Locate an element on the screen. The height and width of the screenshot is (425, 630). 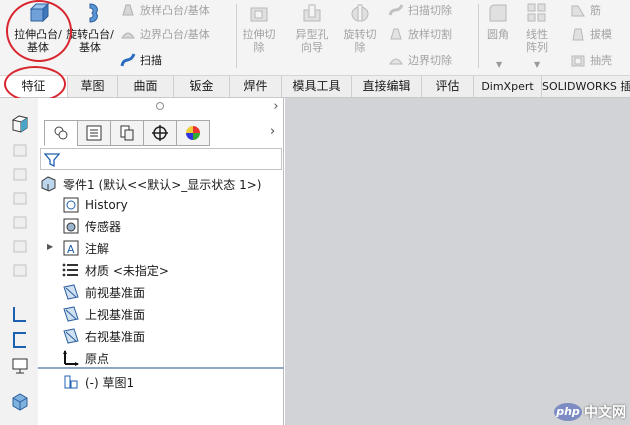
view-back-icon is located at coordinates (20, 246).